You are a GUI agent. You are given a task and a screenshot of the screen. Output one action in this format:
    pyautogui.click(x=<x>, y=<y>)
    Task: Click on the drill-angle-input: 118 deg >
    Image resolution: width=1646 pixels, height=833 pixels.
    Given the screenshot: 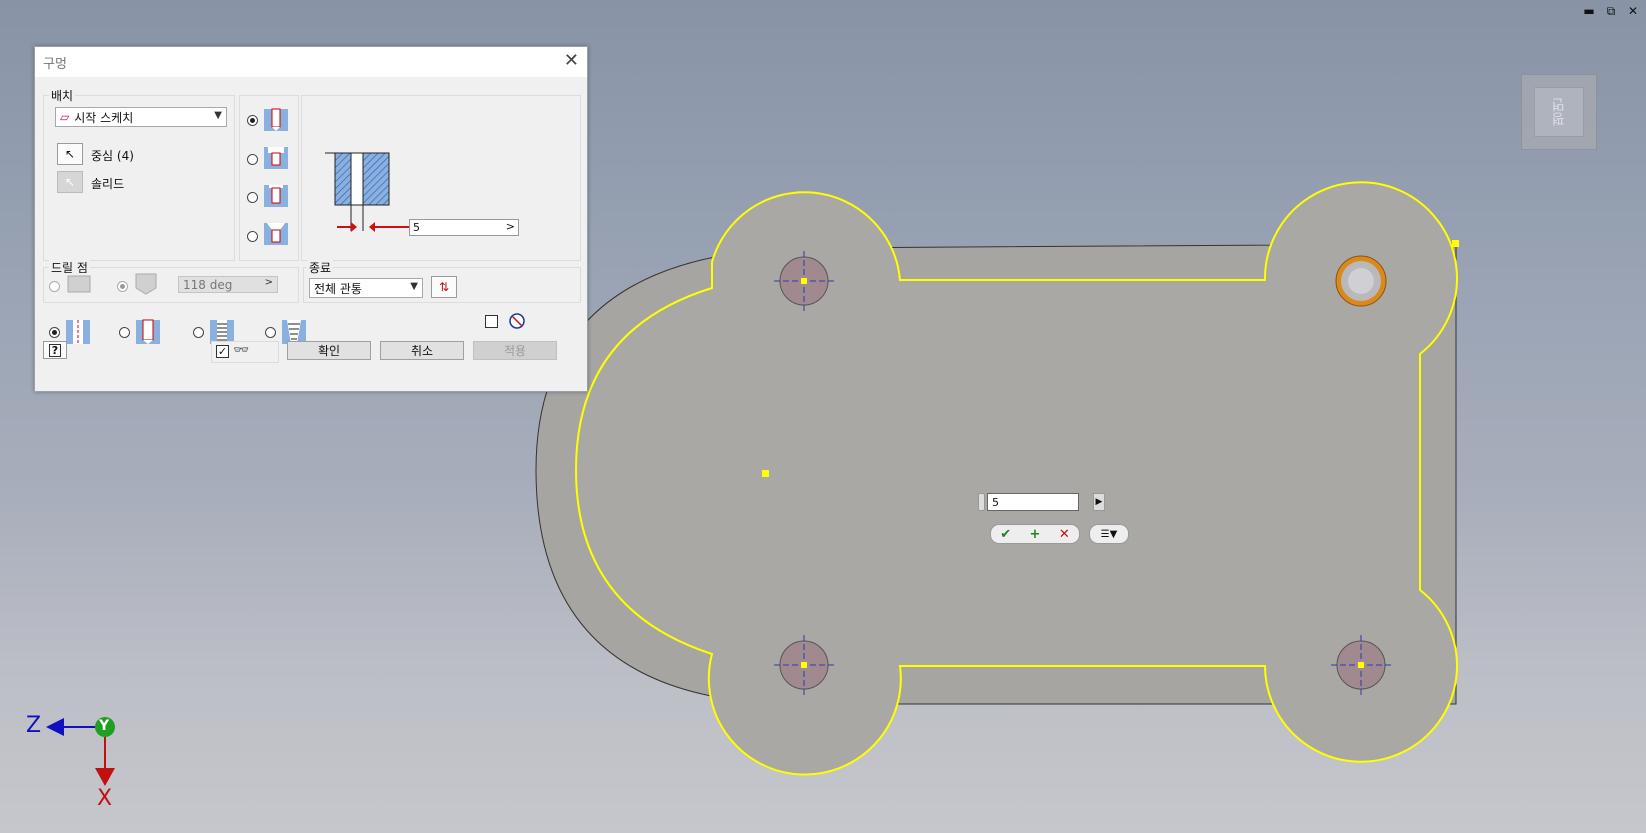 What is the action you would take?
    pyautogui.click(x=228, y=284)
    